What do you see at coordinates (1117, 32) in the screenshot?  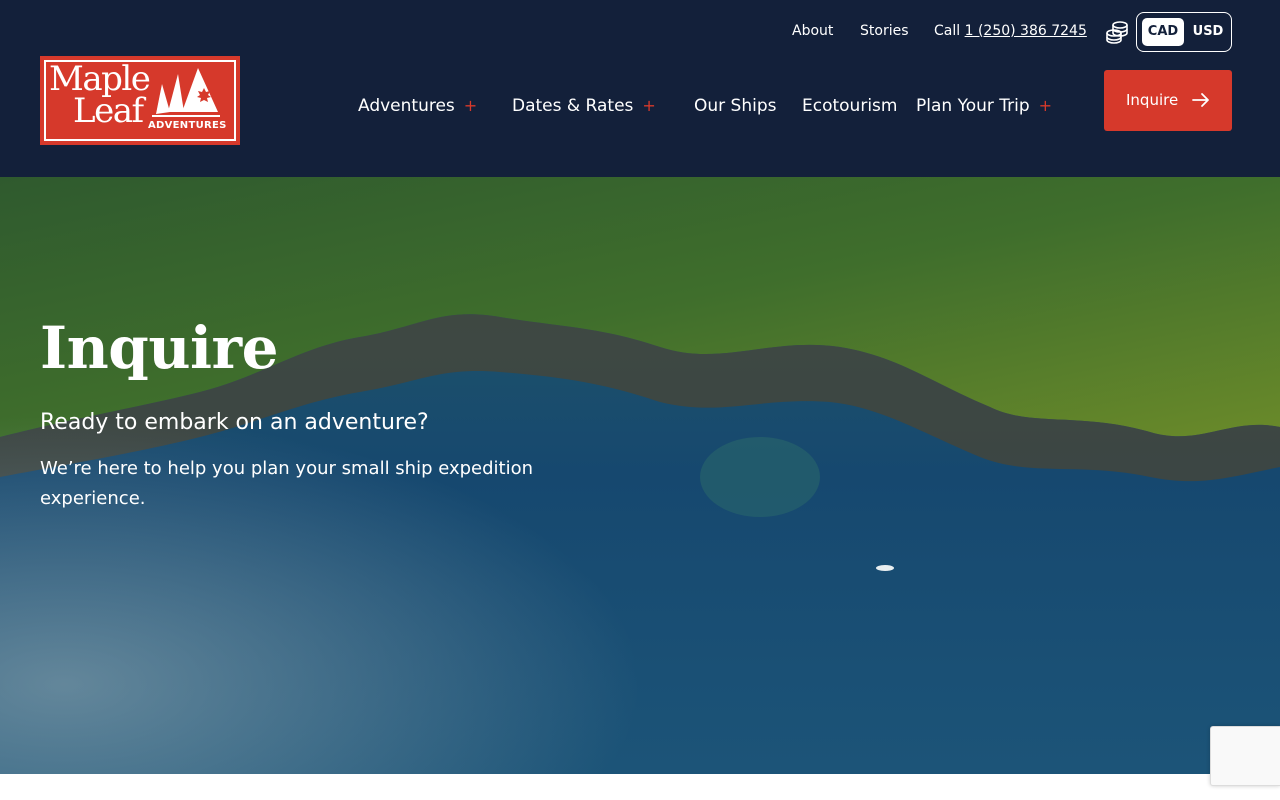 I see `coins-icon` at bounding box center [1117, 32].